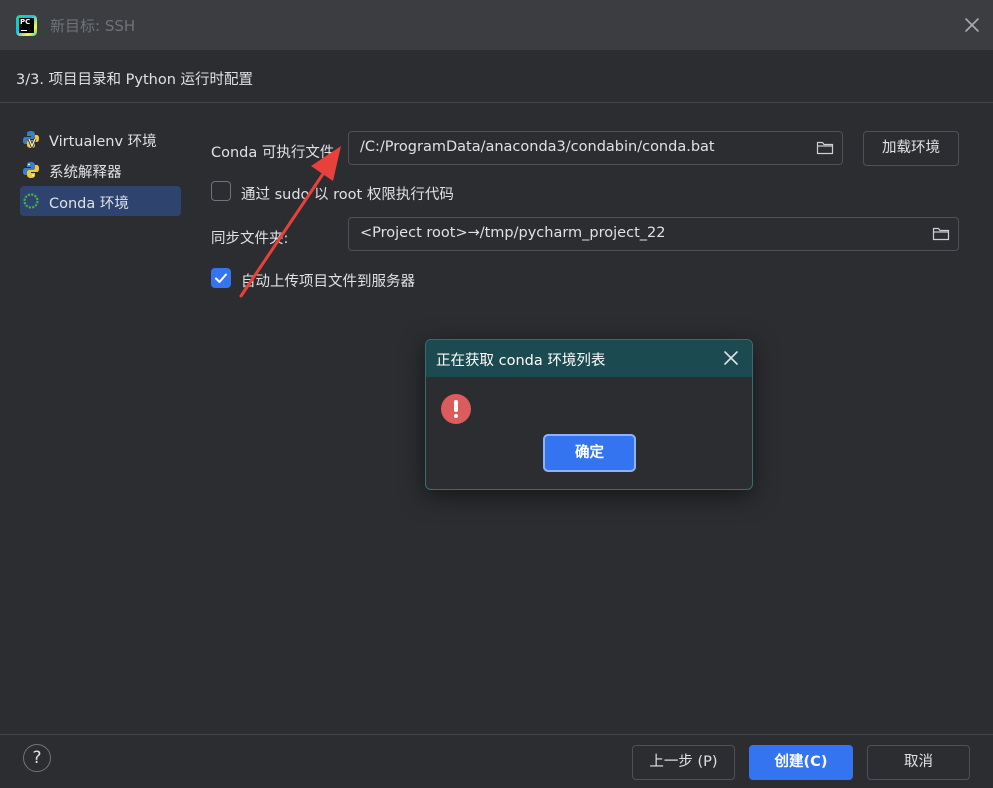 The image size is (993, 788). I want to click on sidebar-item-label: Conda 环境, so click(89, 204).